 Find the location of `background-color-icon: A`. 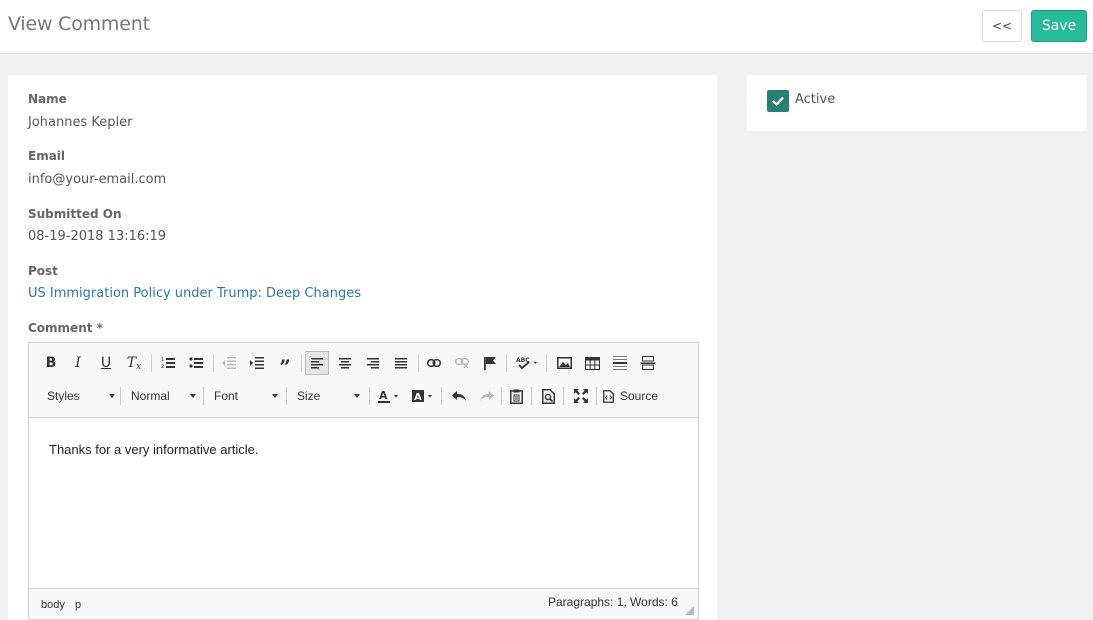

background-color-icon: A is located at coordinates (423, 396).